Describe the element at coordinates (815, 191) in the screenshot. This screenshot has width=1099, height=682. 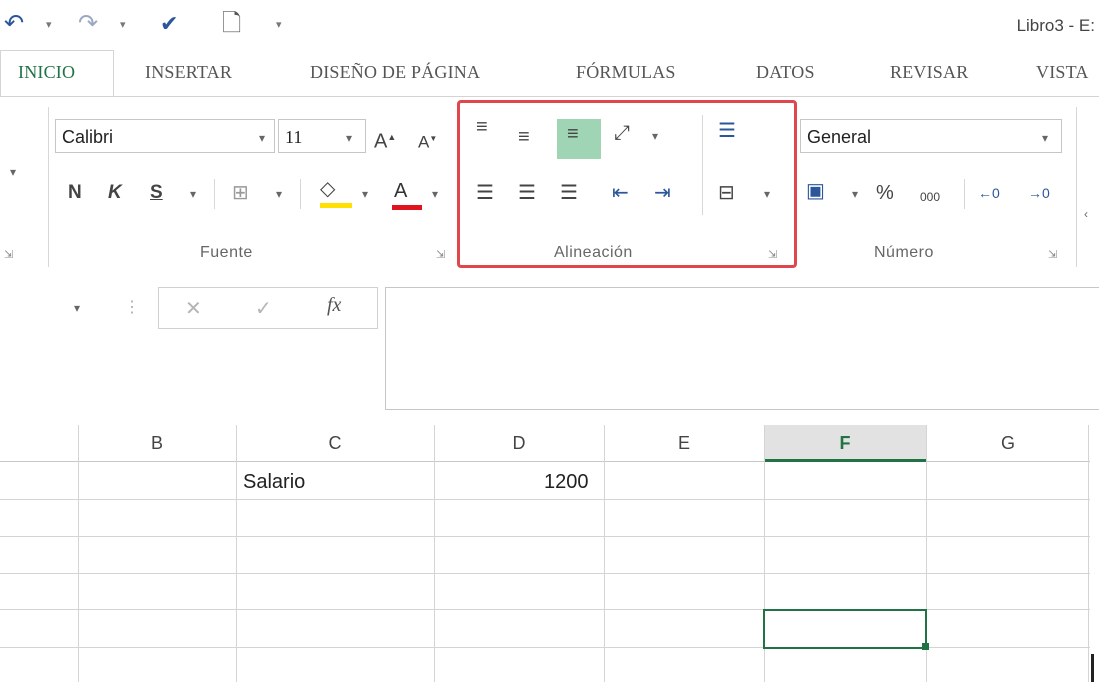
I see `accounting-format-icon: ▣` at that location.